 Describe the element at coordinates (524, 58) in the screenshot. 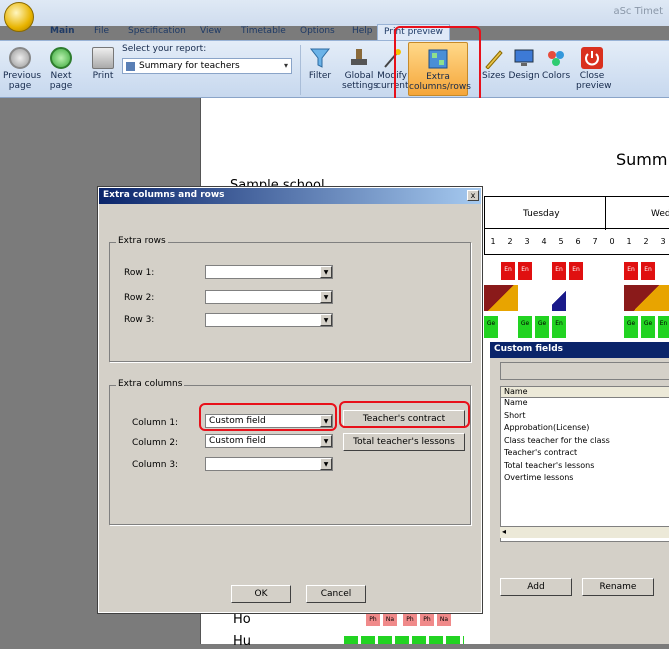

I see `monitor-icon` at that location.